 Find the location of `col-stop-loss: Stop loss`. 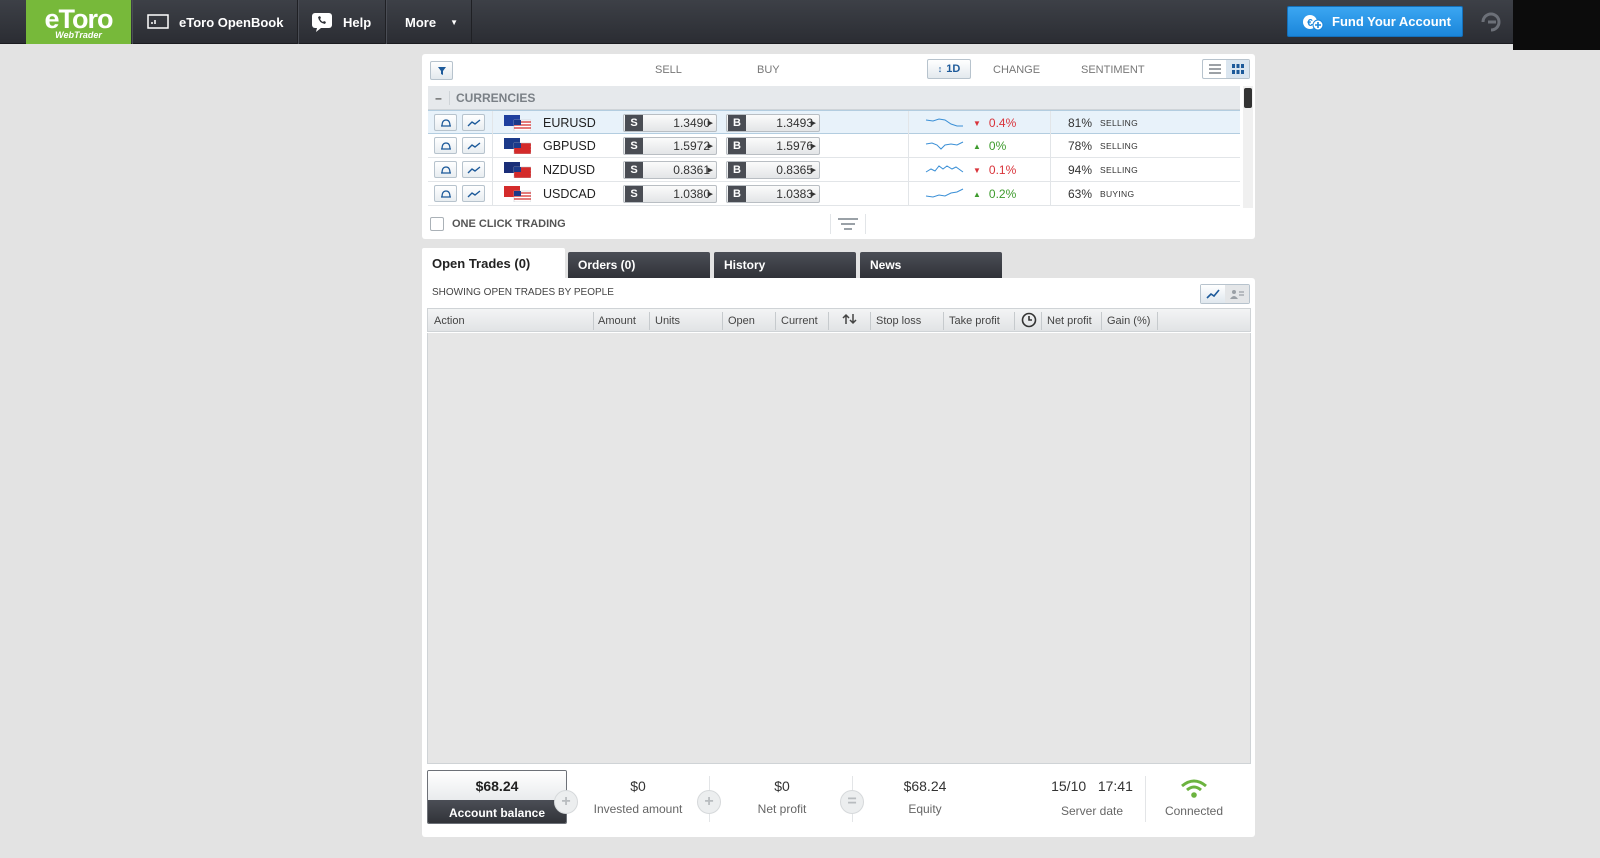

col-stop-loss: Stop loss is located at coordinates (898, 321).